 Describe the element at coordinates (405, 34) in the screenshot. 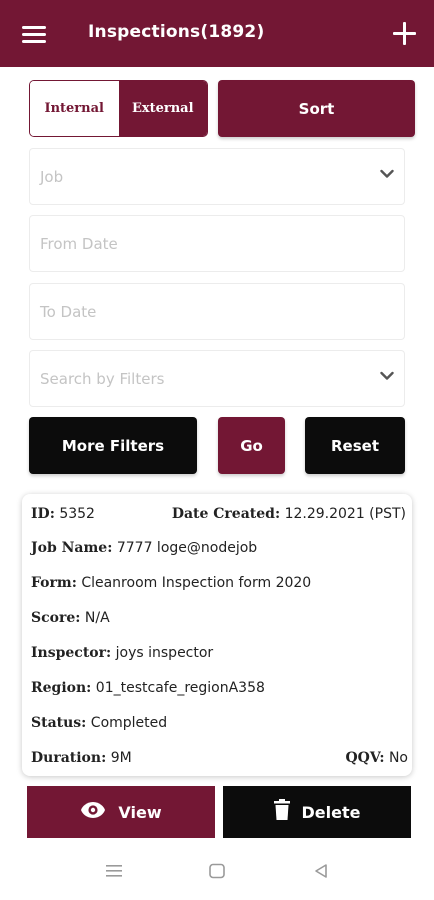

I see `plus-icon` at that location.